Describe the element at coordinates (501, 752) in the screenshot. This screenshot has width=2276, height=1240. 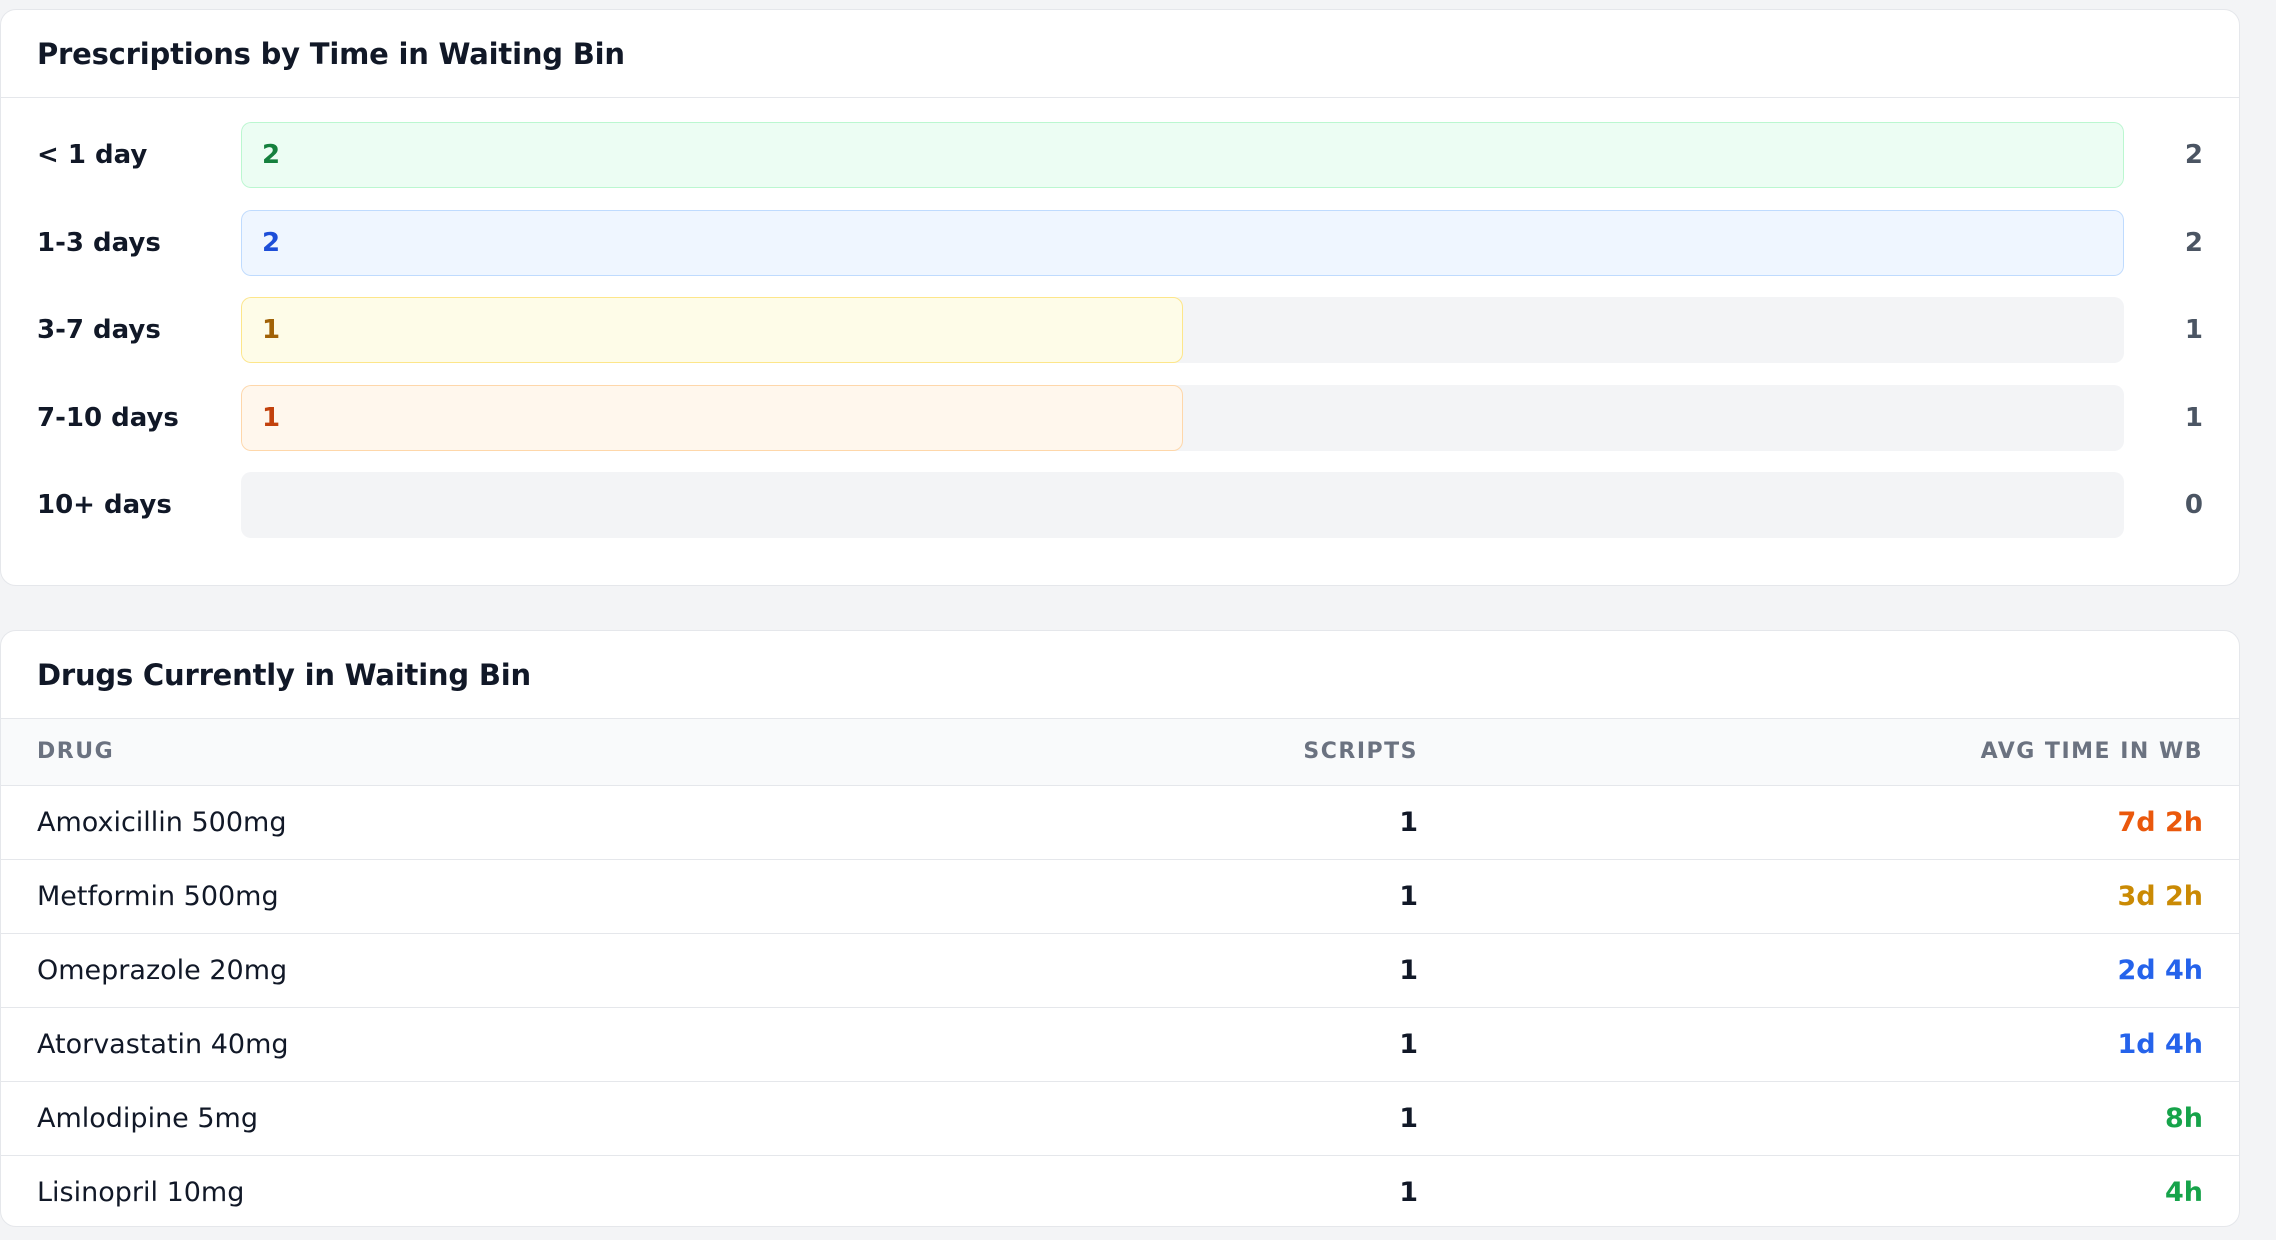
I see `column-header-drug: DRUG` at that location.